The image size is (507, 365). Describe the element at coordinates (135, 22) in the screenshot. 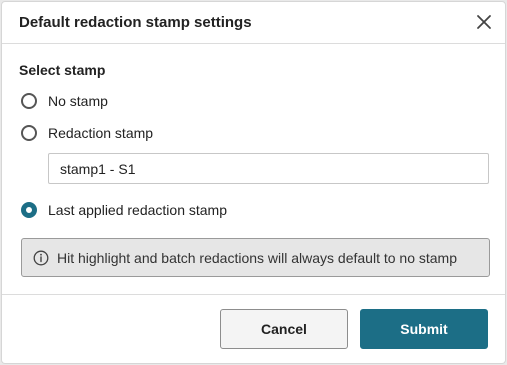

I see `dialog-title: Default redaction stamp settings` at that location.